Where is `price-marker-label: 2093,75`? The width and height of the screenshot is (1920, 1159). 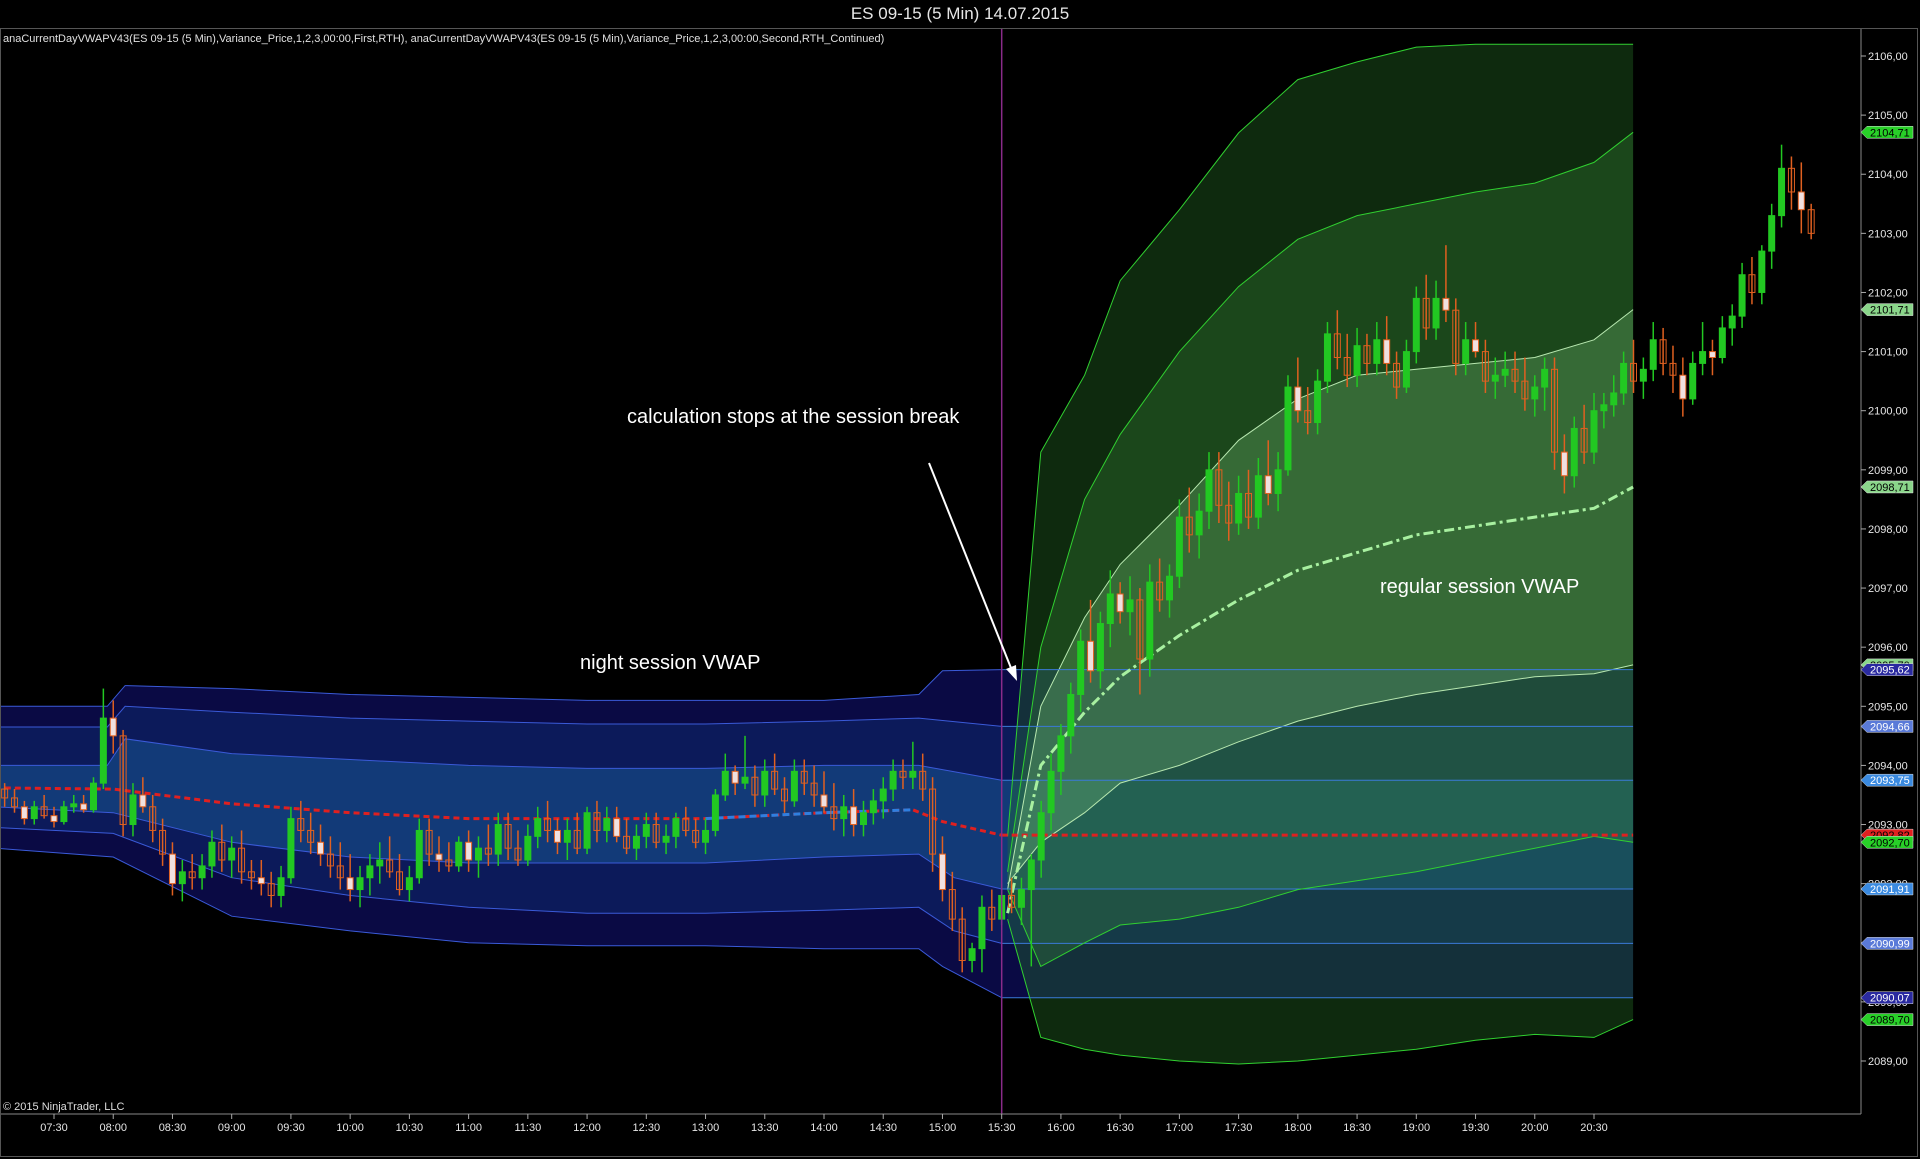 price-marker-label: 2093,75 is located at coordinates (1890, 781).